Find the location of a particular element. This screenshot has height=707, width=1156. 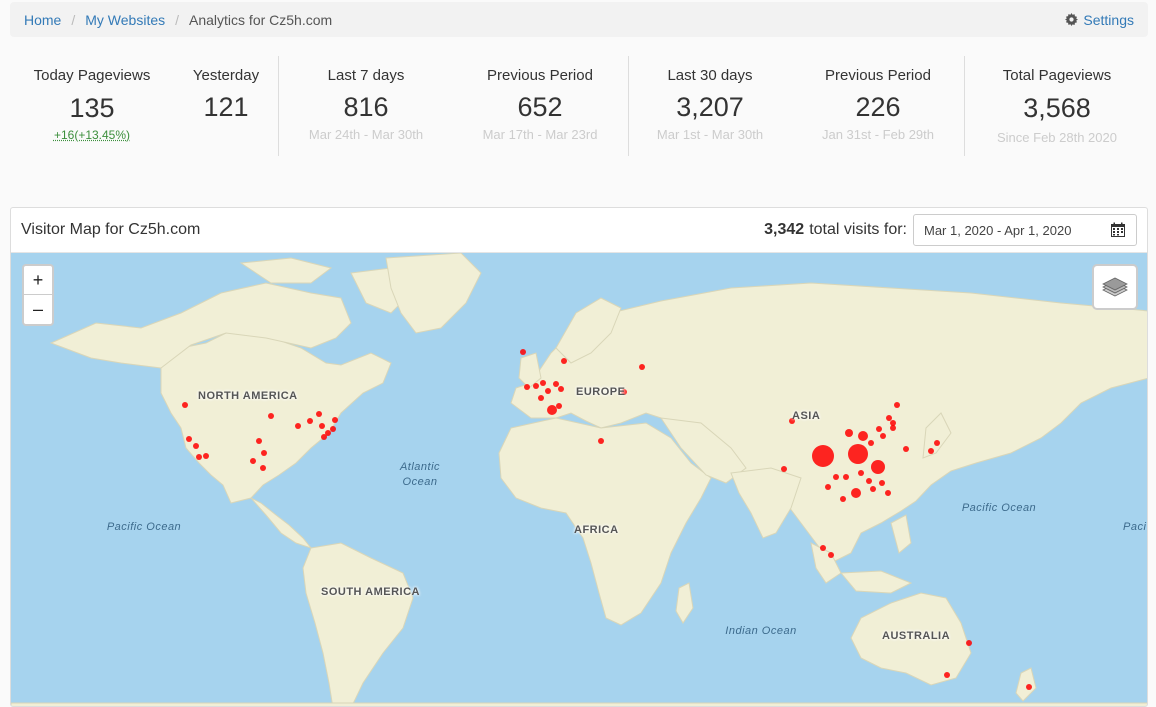

stat-last-7-days: Last 7 days 816 Mar 24th - Mar 30th is located at coordinates (366, 96).